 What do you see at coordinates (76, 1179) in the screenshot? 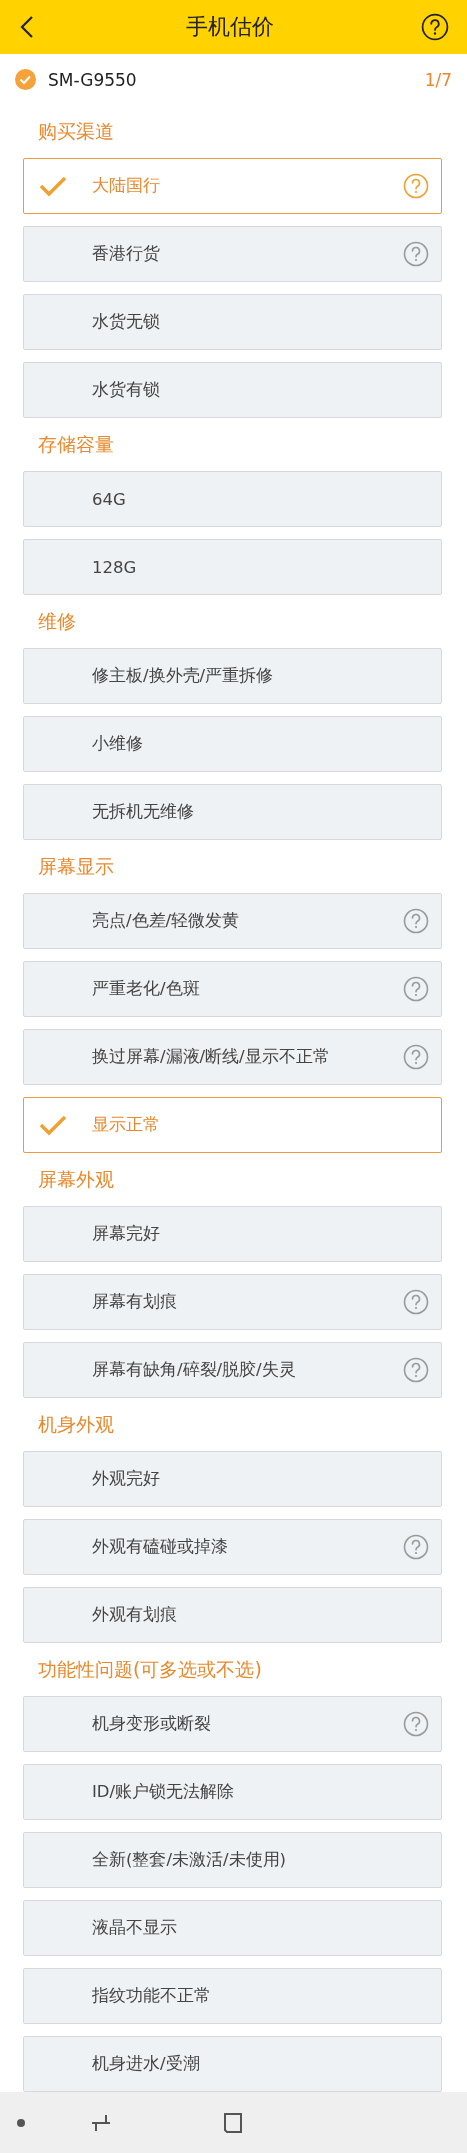
I see `section-title: 屏幕外观` at bounding box center [76, 1179].